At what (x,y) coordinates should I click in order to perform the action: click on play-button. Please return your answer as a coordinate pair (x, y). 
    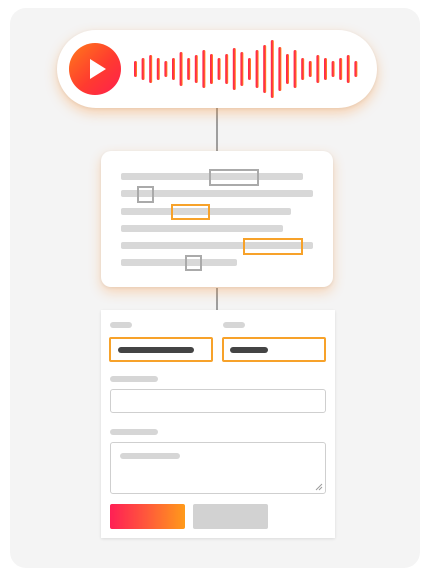
    Looking at the image, I should click on (95, 69).